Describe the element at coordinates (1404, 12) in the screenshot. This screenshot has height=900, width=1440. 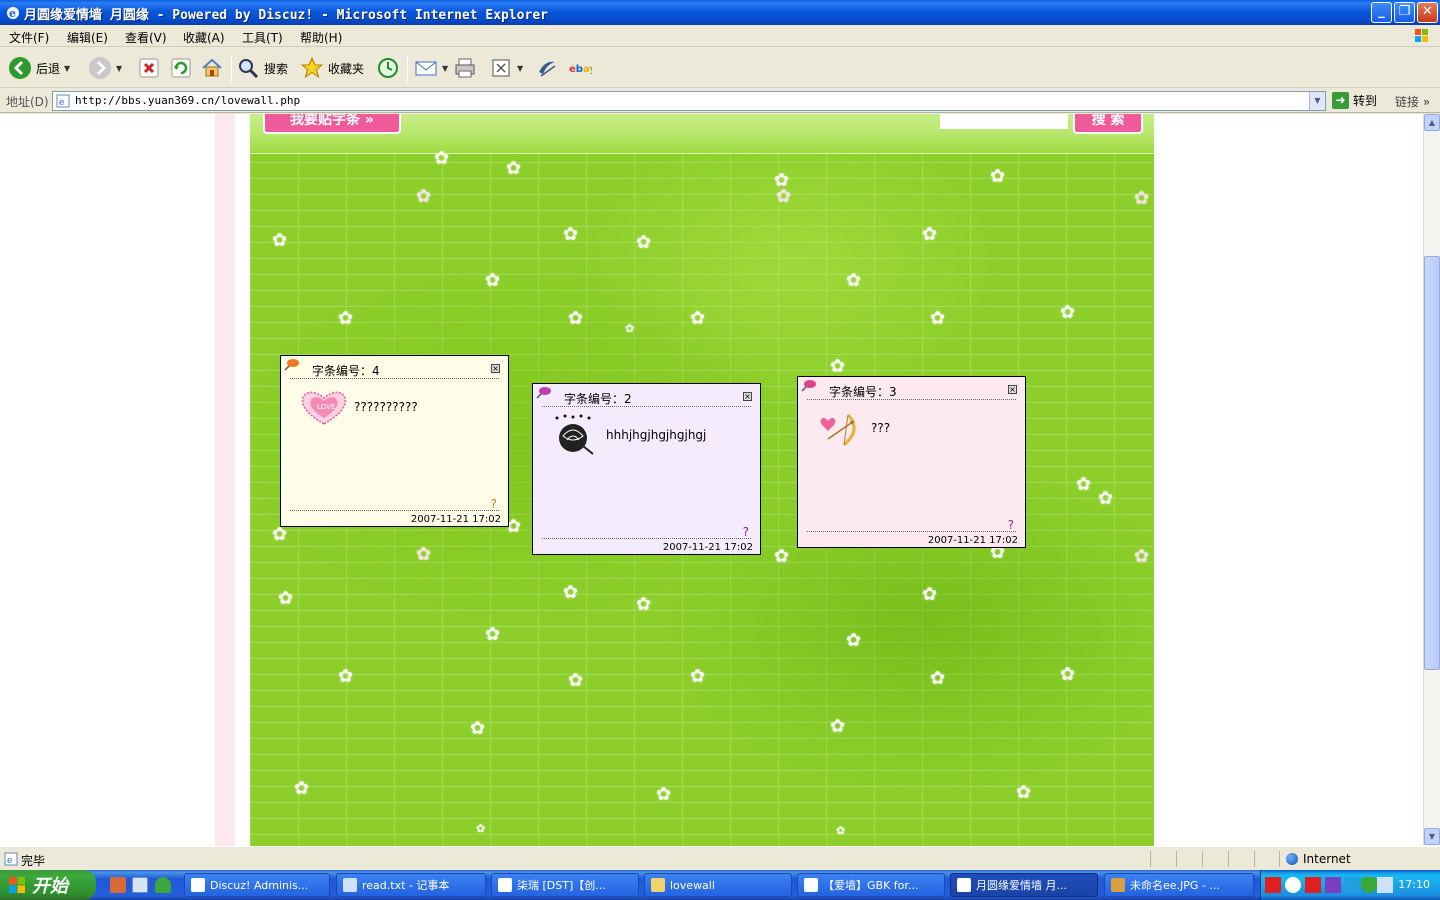
I see `restore-button: ❐` at that location.